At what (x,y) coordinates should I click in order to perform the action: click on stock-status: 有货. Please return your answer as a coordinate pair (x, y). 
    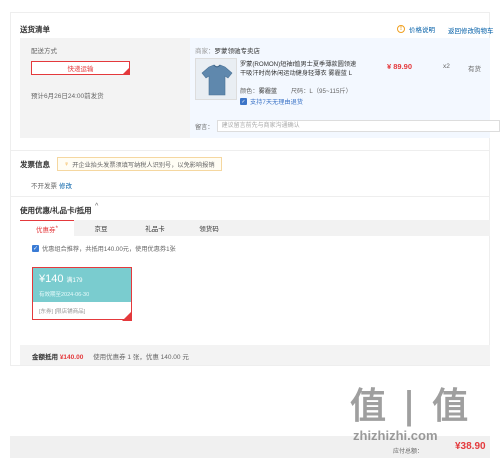
    Looking at the image, I should click on (474, 69).